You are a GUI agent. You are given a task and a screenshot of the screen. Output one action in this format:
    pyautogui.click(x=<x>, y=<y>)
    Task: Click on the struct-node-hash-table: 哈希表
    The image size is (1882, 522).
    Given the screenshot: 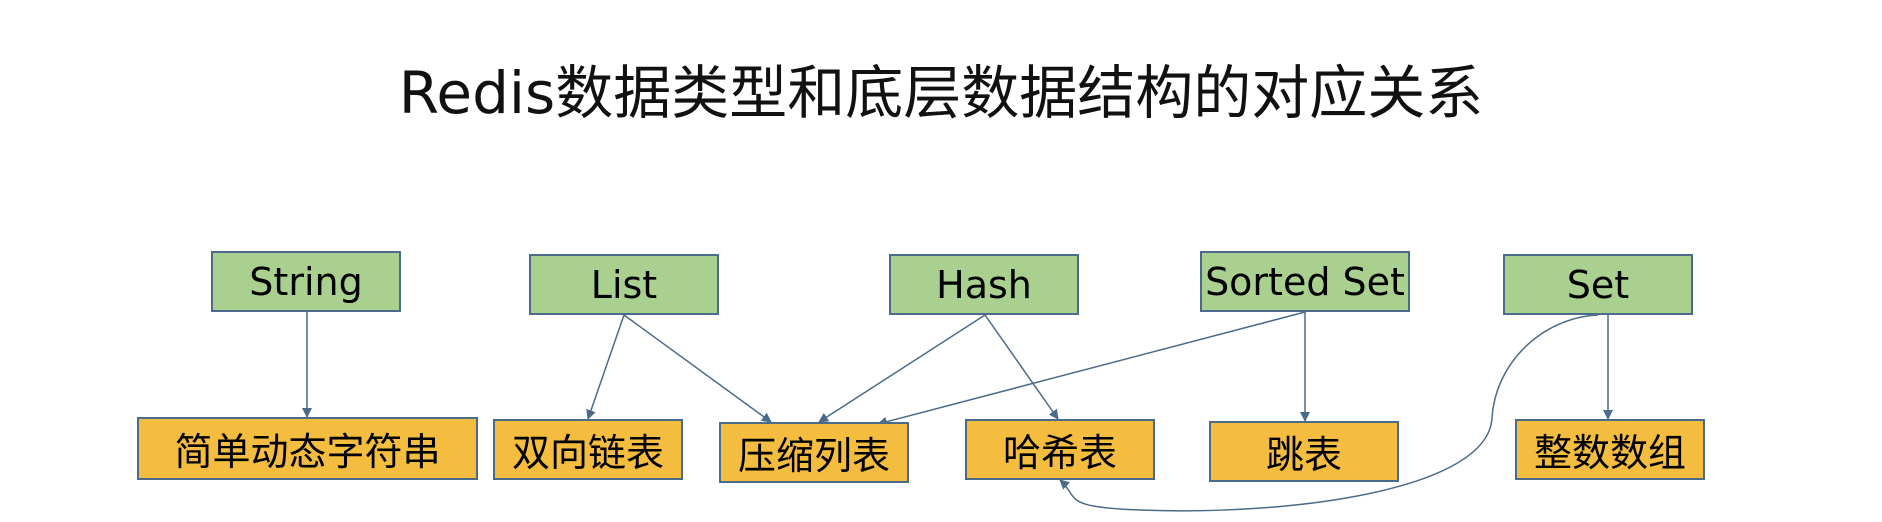 What is the action you would take?
    pyautogui.click(x=1060, y=449)
    